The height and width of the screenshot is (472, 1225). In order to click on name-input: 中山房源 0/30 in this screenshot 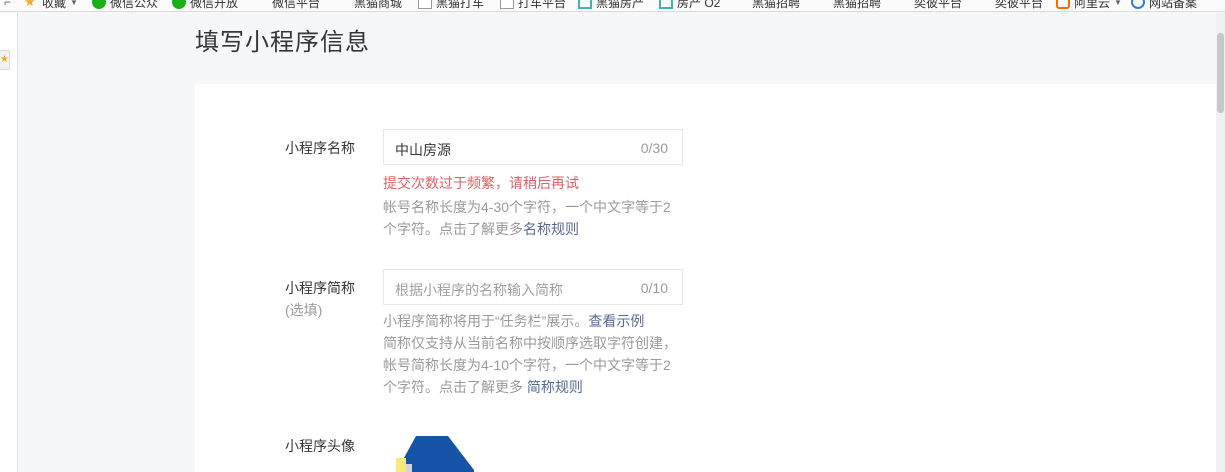, I will do `click(533, 147)`.